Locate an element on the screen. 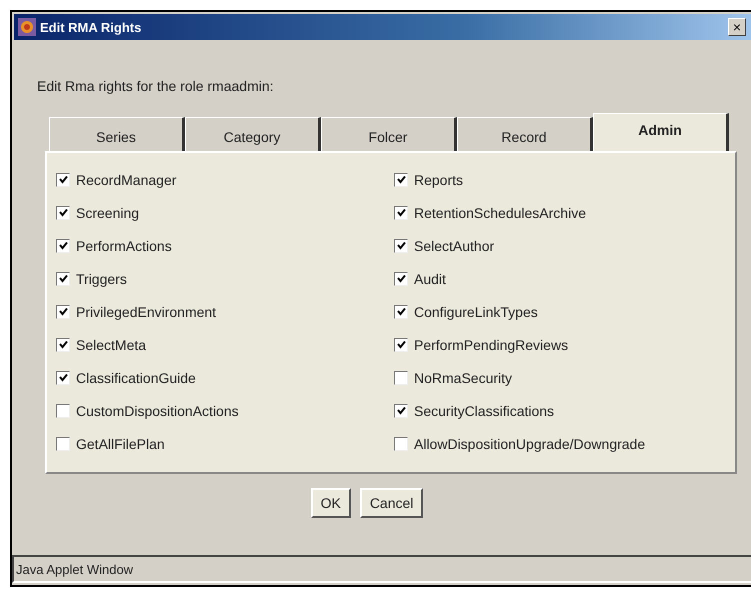 The height and width of the screenshot is (589, 751). checkbox-label: RetentionSchedulesArchive is located at coordinates (500, 212).